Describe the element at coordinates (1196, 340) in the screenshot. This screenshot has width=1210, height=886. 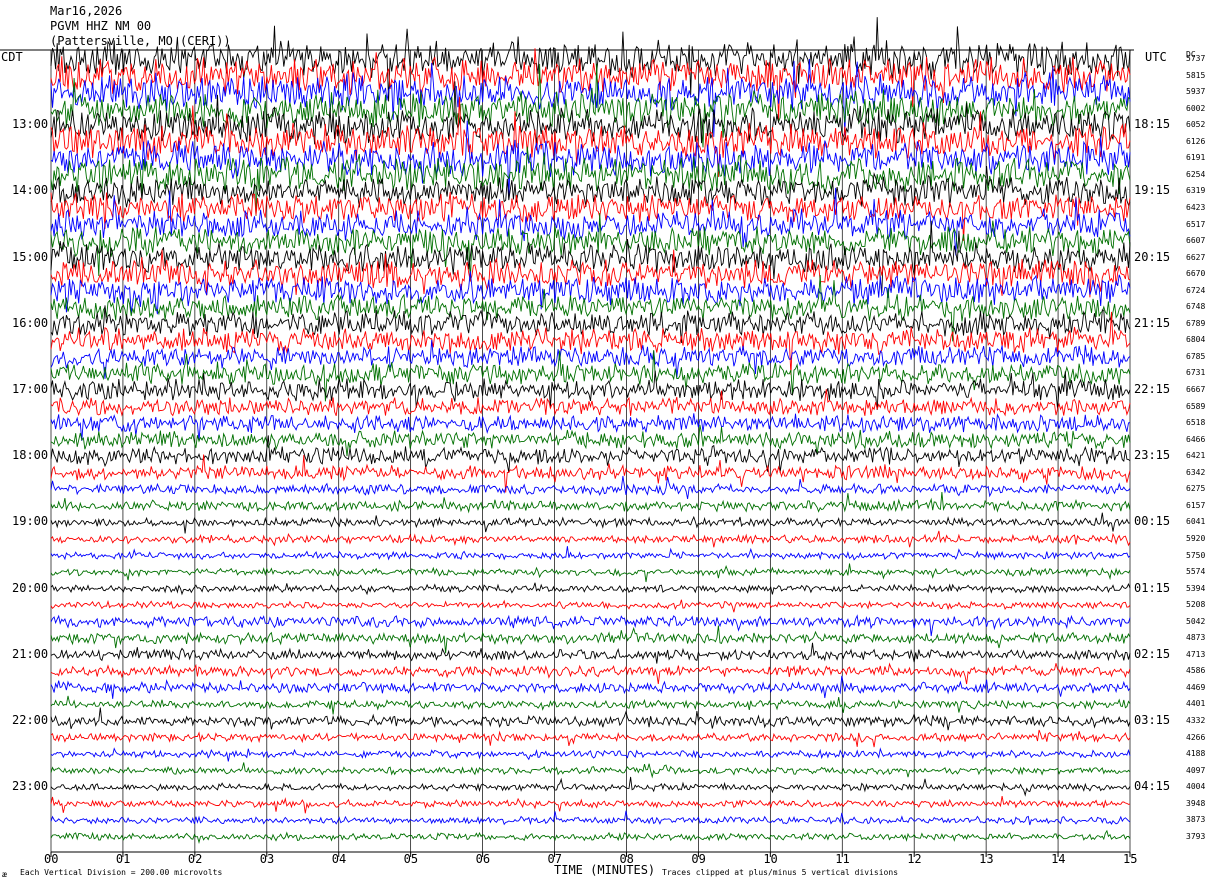
I see `dc-offset-value: 6804` at that location.